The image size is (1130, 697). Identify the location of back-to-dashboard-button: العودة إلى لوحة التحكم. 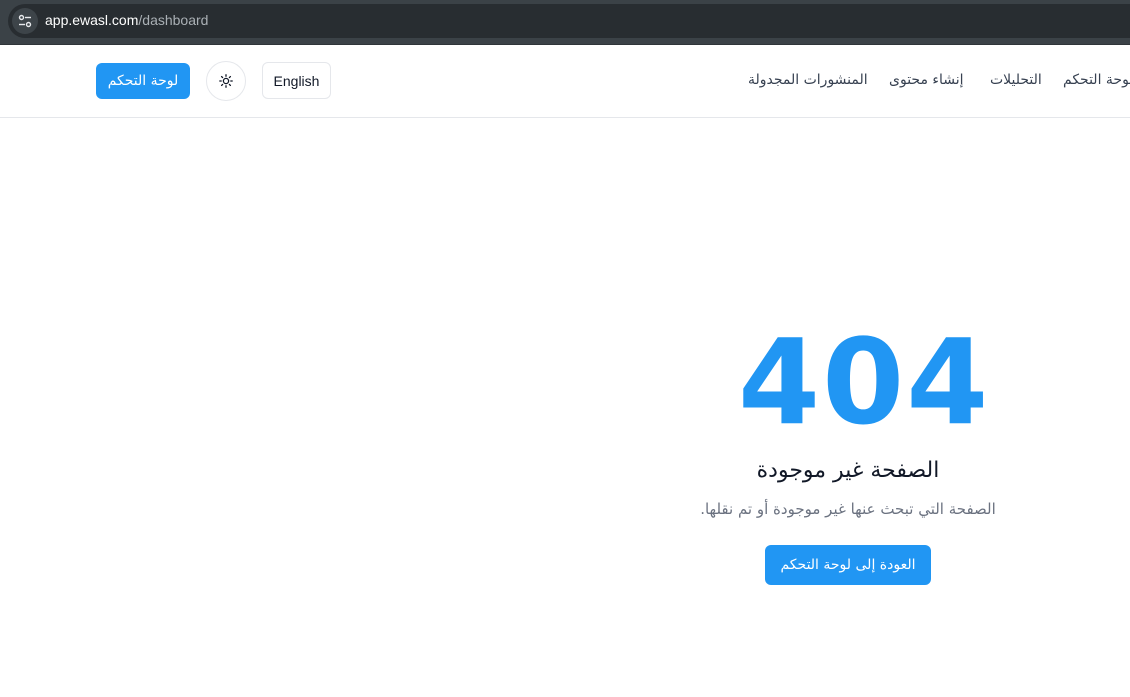
(848, 565).